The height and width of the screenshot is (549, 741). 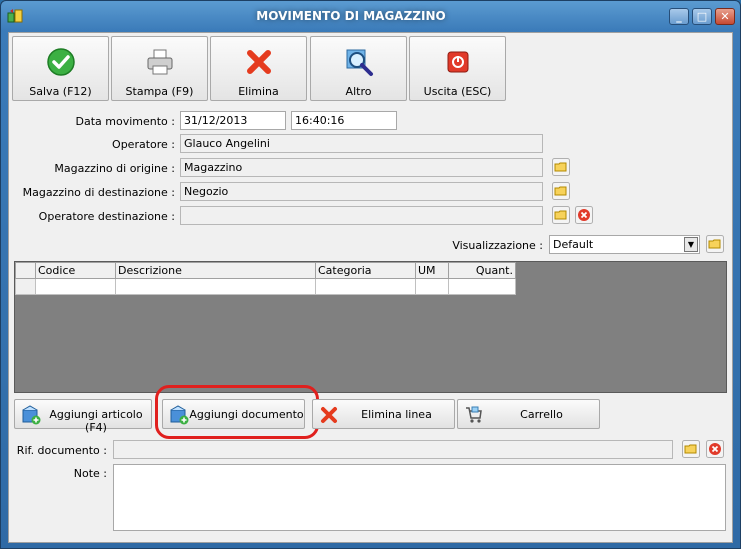 I want to click on cart-button: Carrello, so click(x=528, y=414).